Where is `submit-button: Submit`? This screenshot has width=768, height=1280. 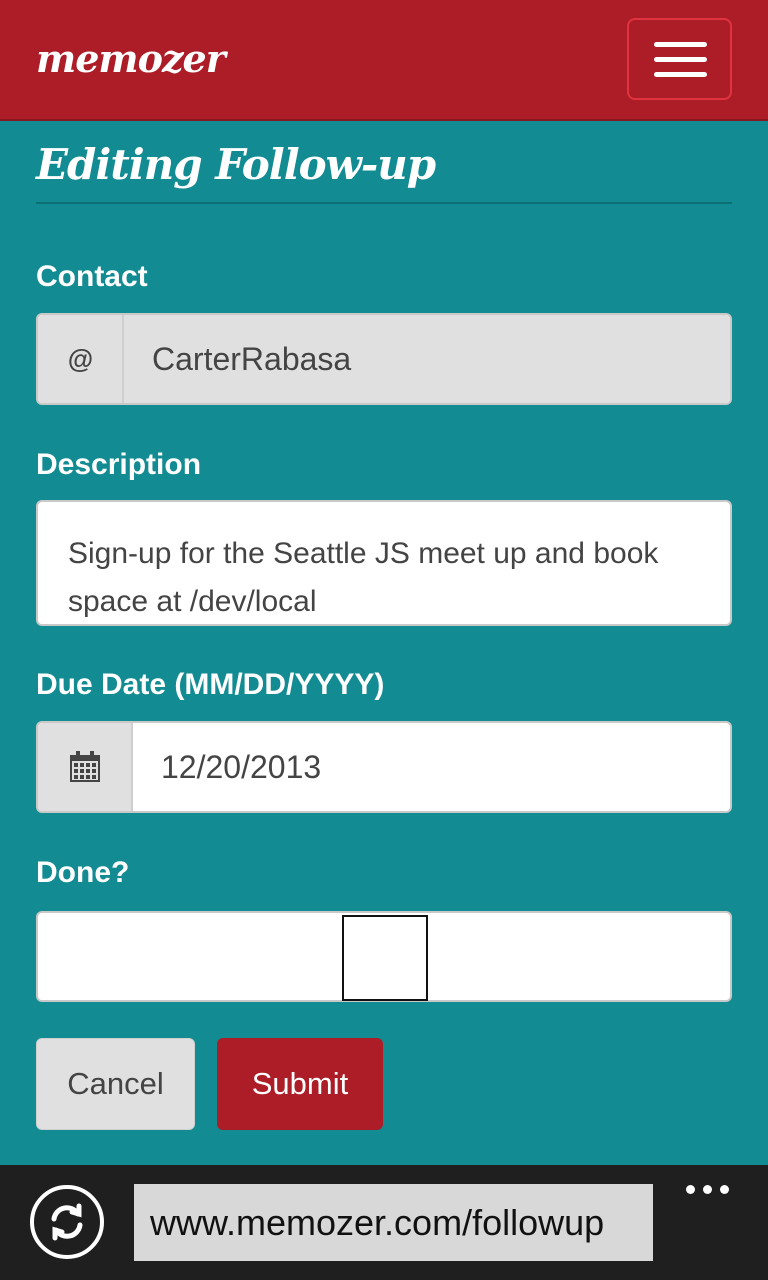 submit-button: Submit is located at coordinates (300, 1084).